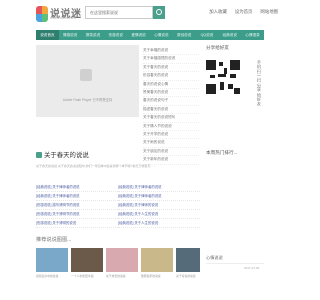 The width and height of the screenshot is (320, 300). I want to click on nav-item: 爱情说说, so click(138, 35).